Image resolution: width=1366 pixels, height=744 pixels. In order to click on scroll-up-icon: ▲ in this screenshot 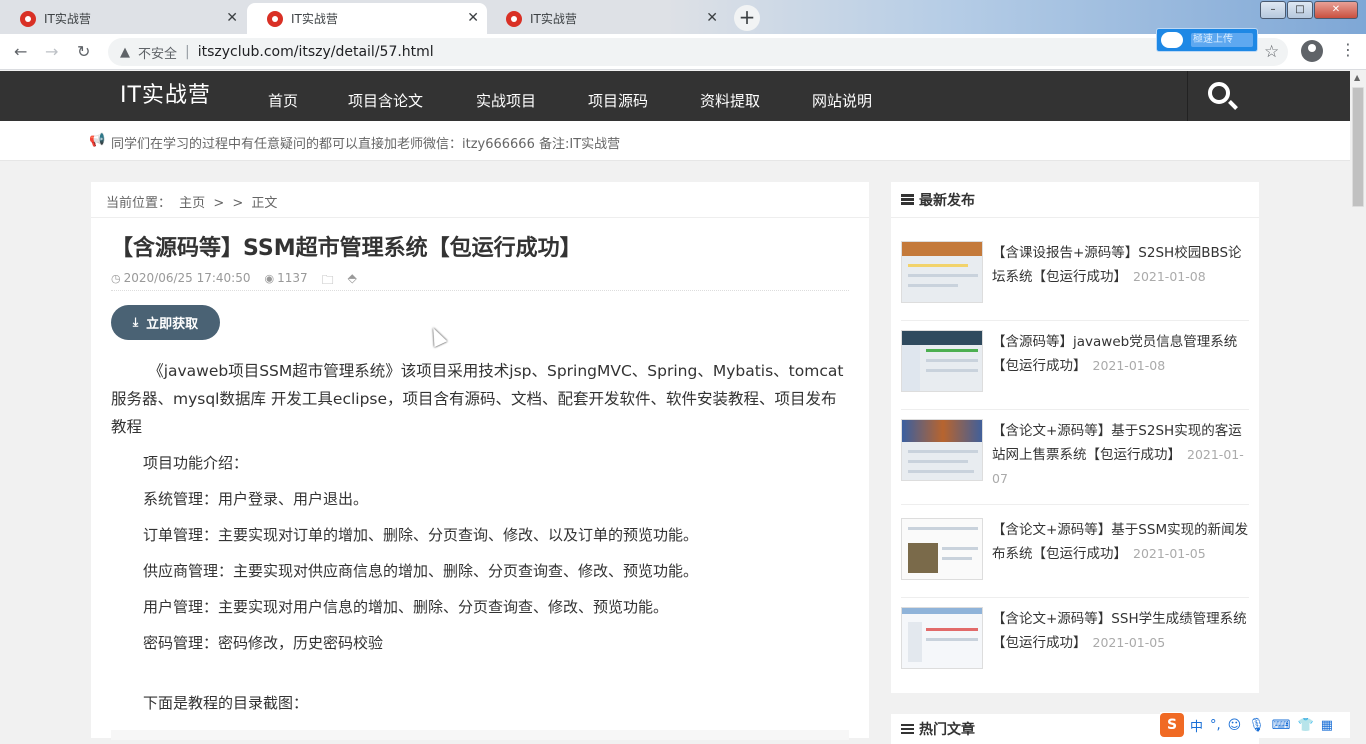, I will do `click(1357, 77)`.